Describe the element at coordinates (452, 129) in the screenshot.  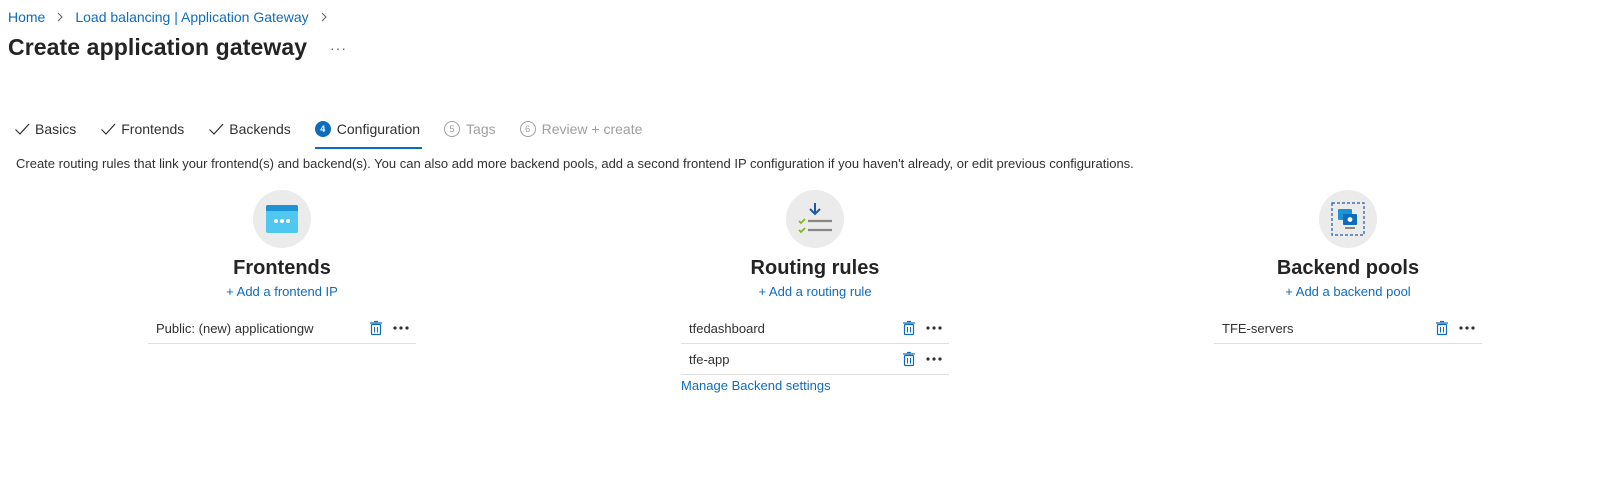
I see `step-number-badge: 5` at that location.